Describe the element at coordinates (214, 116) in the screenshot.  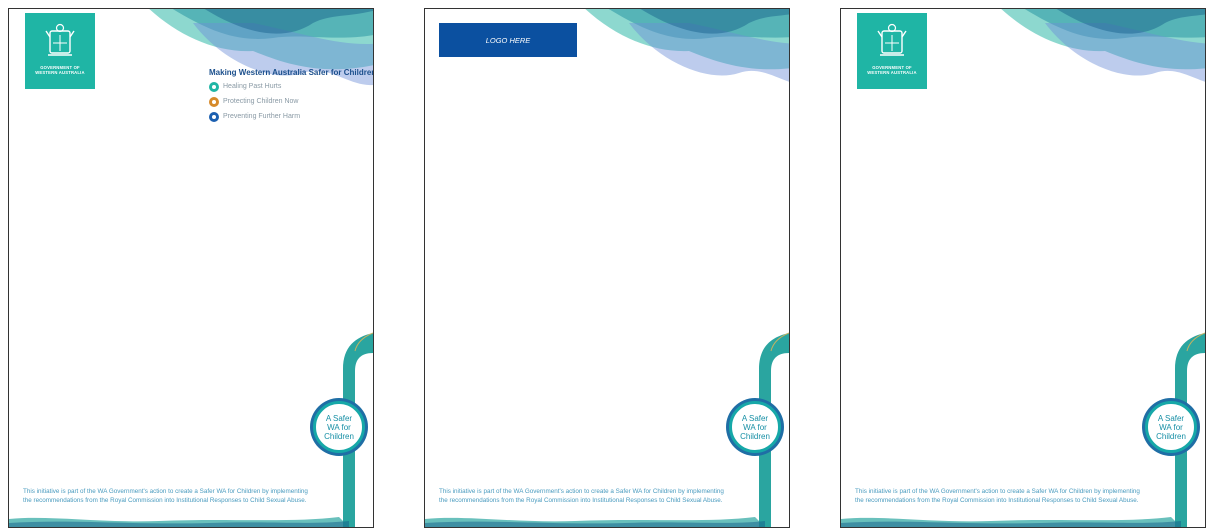
I see `preventing-icon` at that location.